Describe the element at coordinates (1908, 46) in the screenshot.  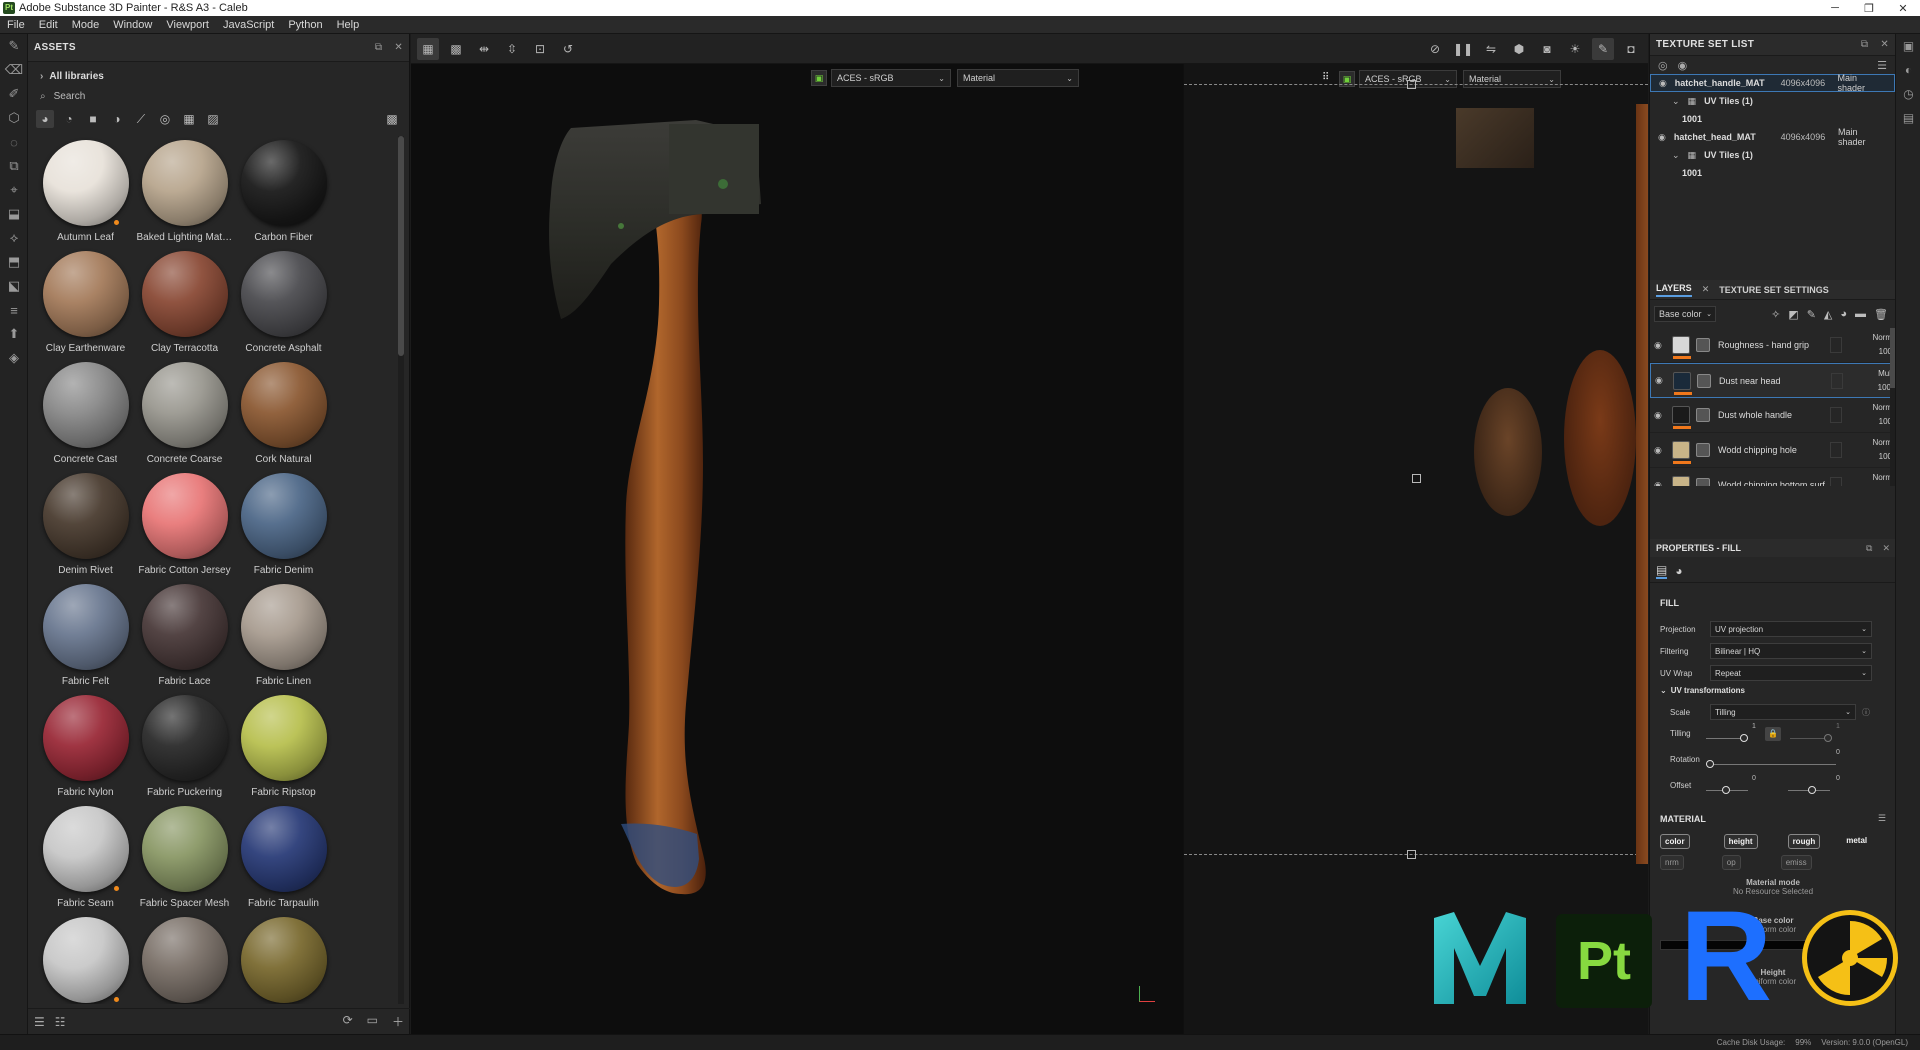
I see `texture-set-list-icon: ▣` at that location.